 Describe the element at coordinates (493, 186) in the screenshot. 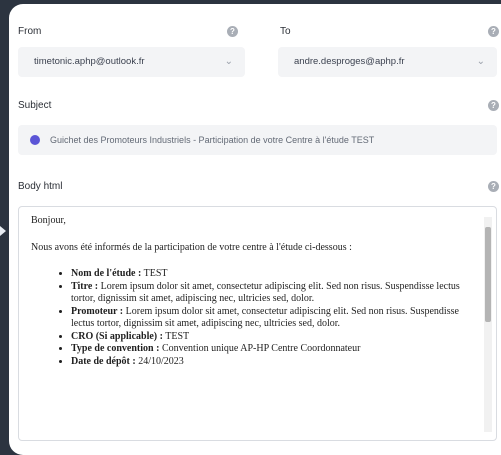

I see `body-help-icon: ?` at that location.